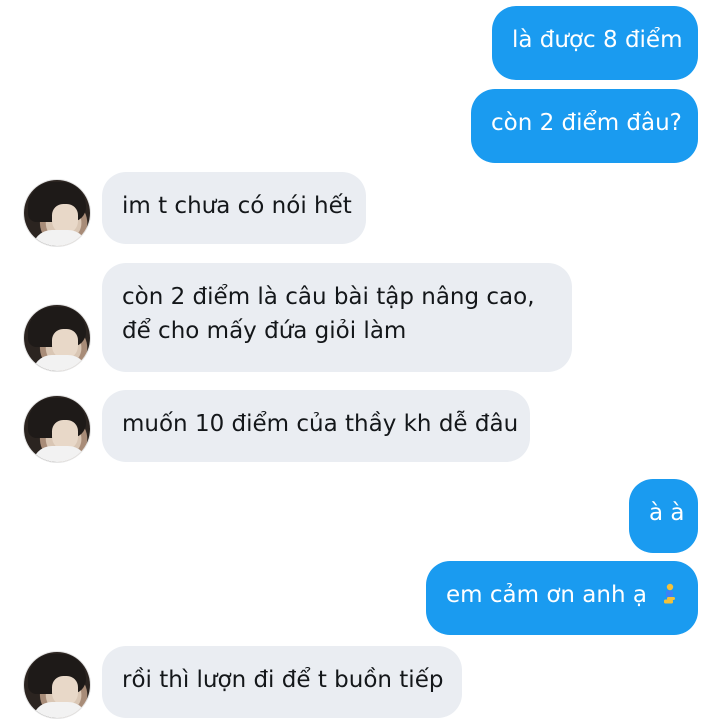 Image resolution: width=720 pixels, height=725 pixels. I want to click on person-kneeling-emoji, so click(670, 593).